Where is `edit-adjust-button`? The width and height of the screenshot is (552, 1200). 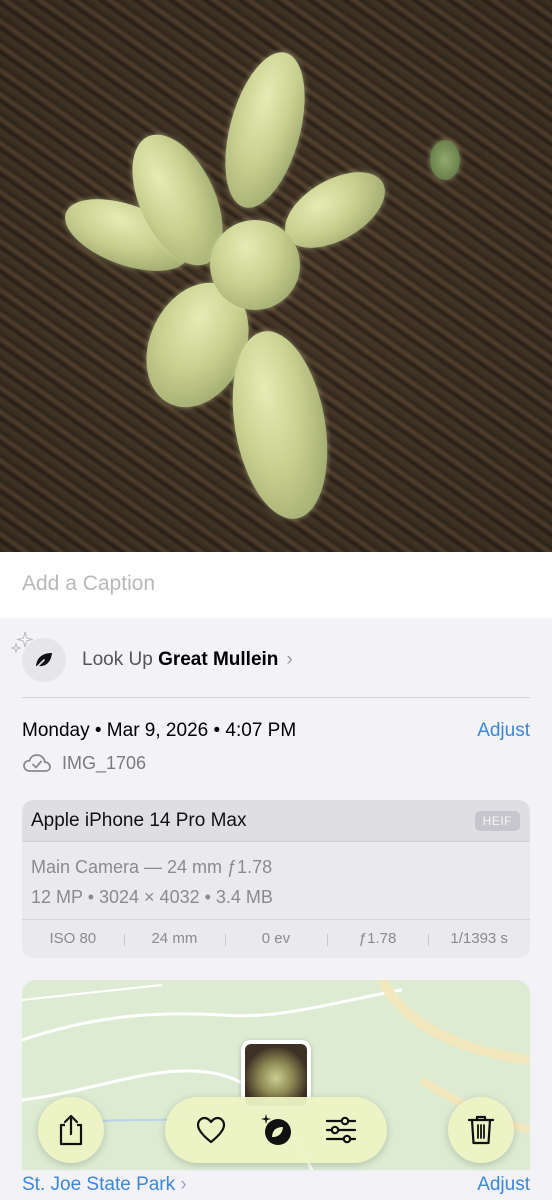
edit-adjust-button is located at coordinates (341, 1130).